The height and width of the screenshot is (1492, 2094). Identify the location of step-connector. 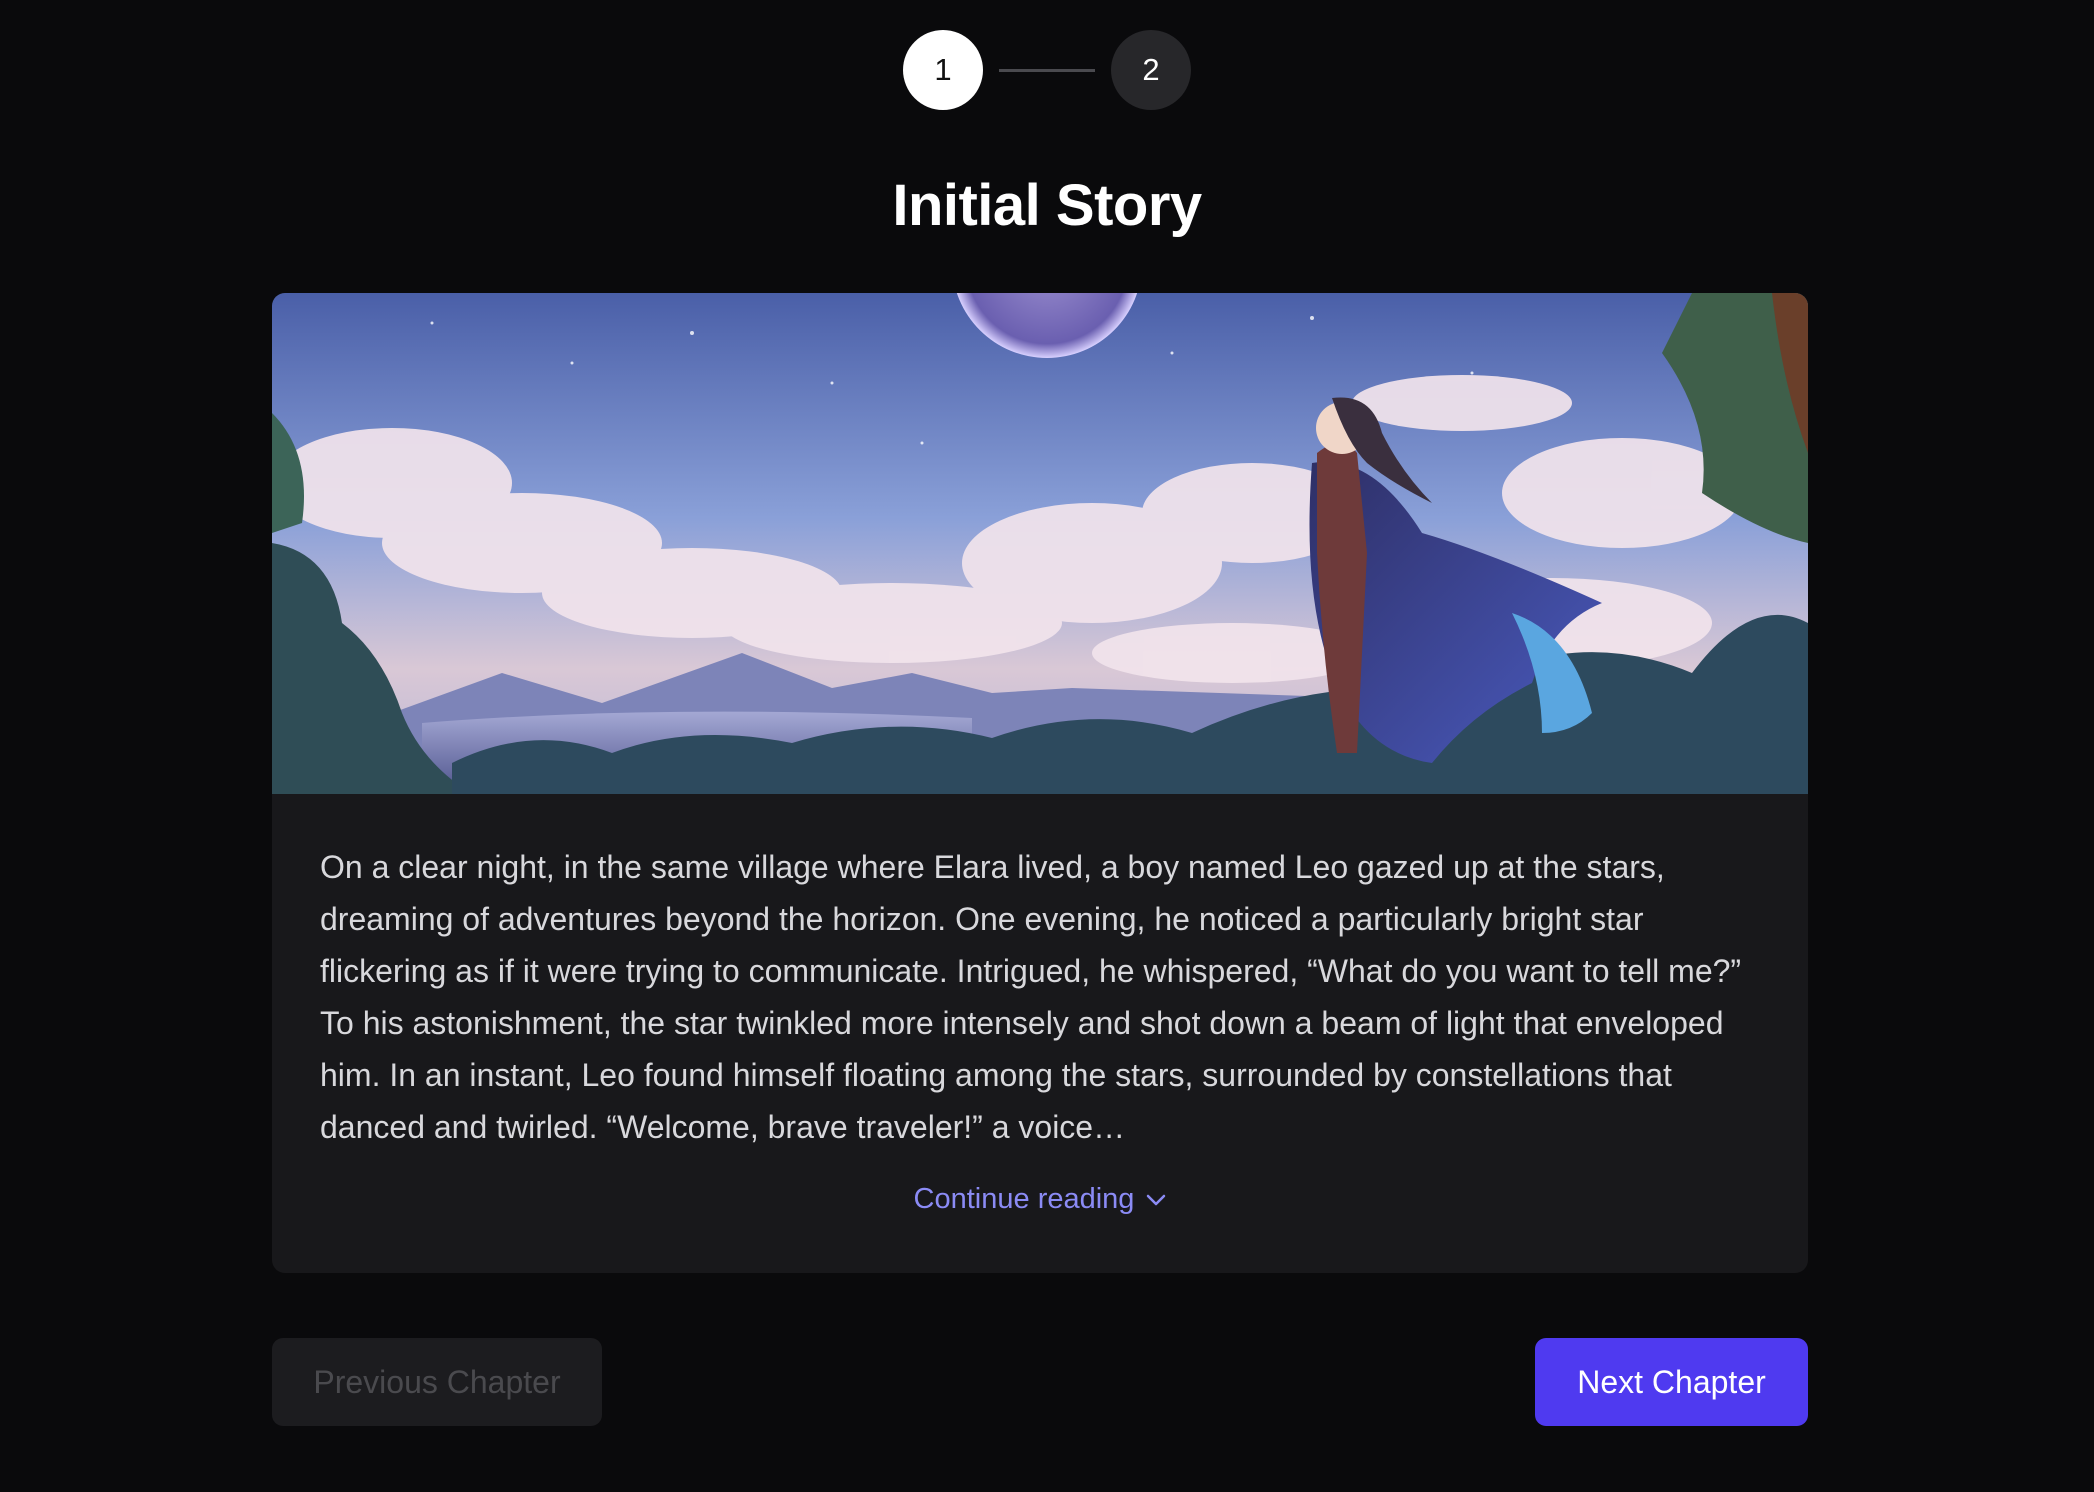
(1047, 70).